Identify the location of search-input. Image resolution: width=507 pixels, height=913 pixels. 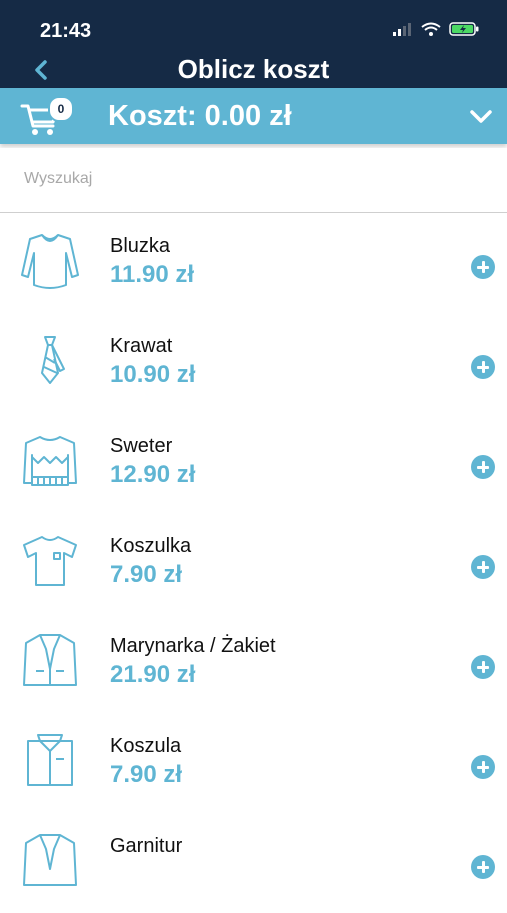
(254, 179).